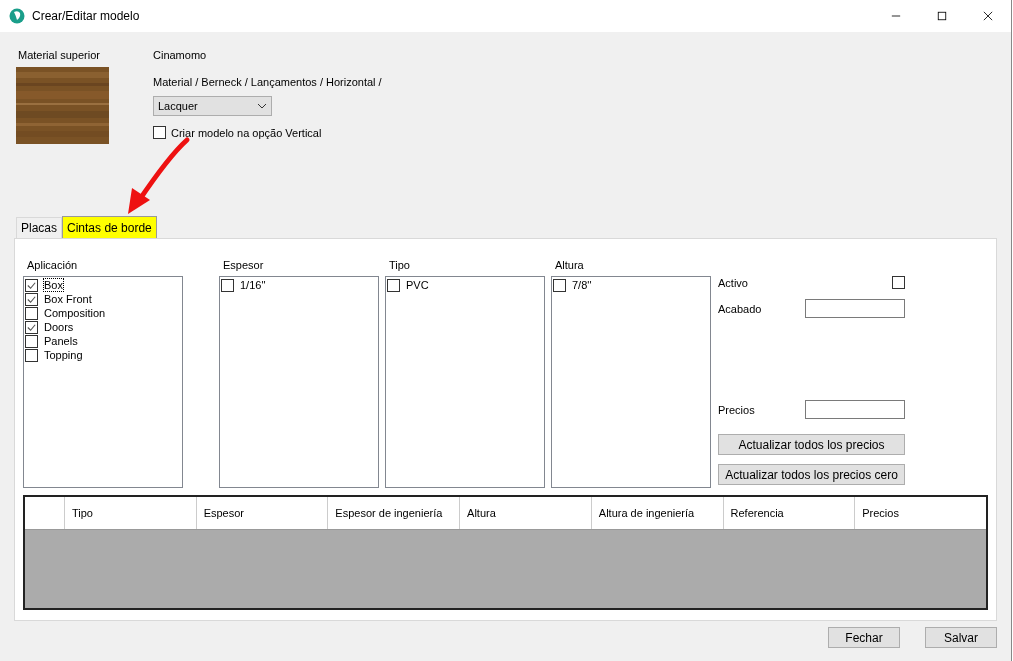 The image size is (1013, 661). Describe the element at coordinates (68, 299) in the screenshot. I see `list-item: Box Front` at that location.